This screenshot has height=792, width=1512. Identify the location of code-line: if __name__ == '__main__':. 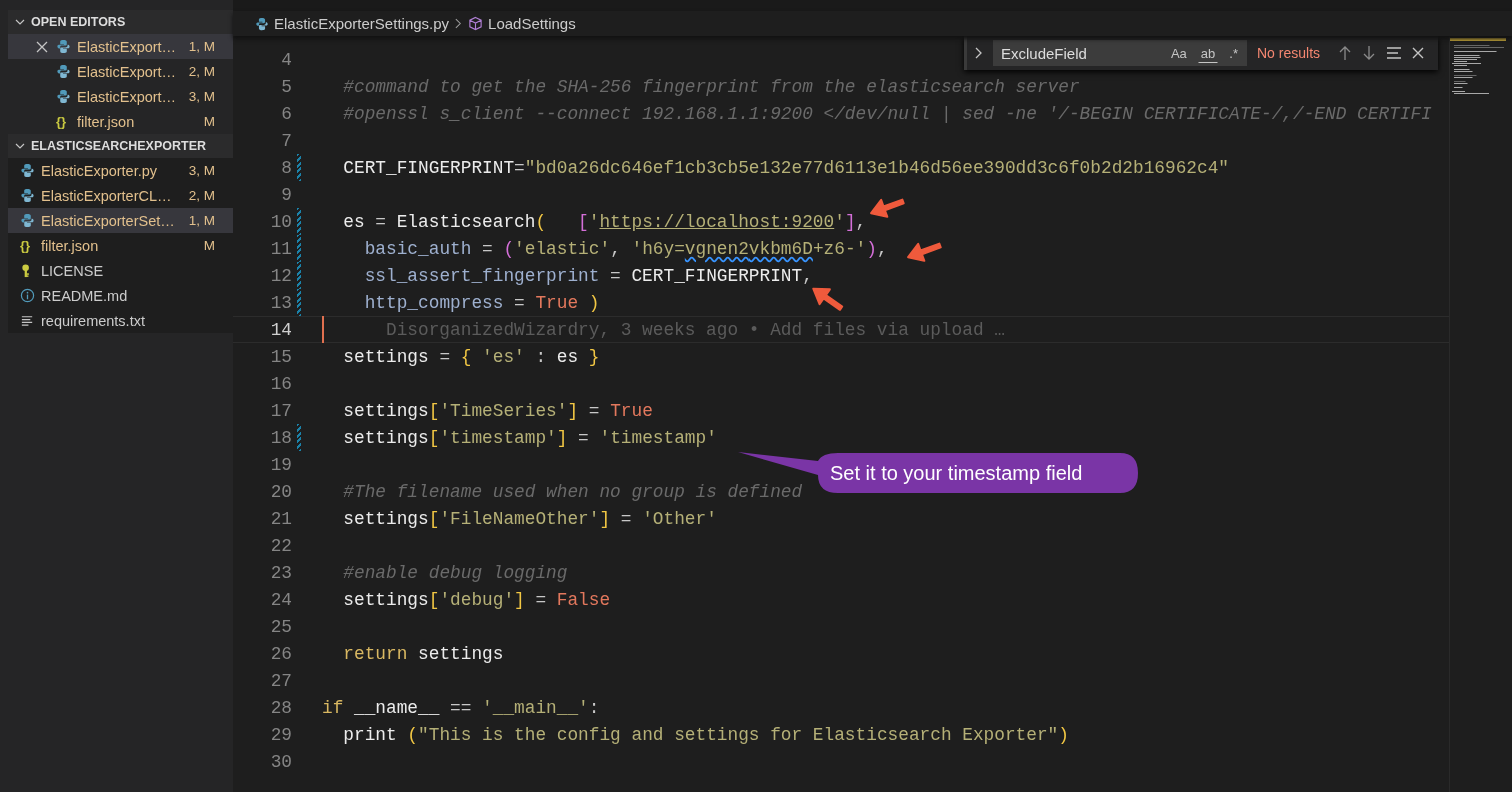
(461, 707).